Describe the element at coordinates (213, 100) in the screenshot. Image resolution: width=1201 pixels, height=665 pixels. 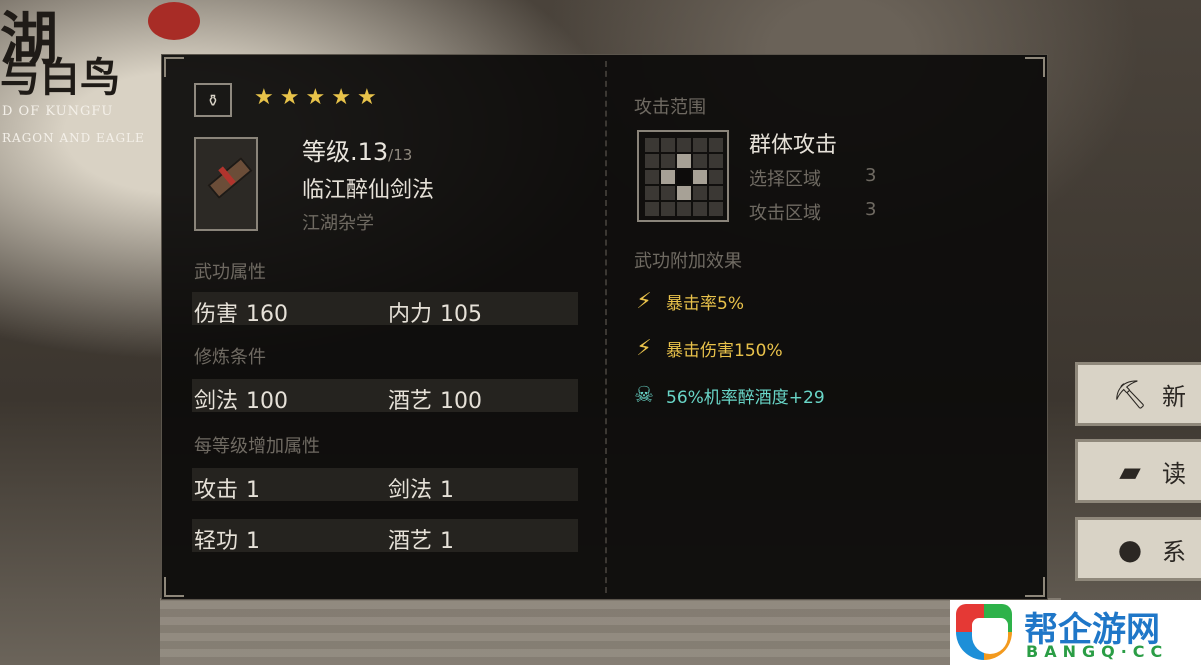
I see `jar-icon: ⚱` at that location.